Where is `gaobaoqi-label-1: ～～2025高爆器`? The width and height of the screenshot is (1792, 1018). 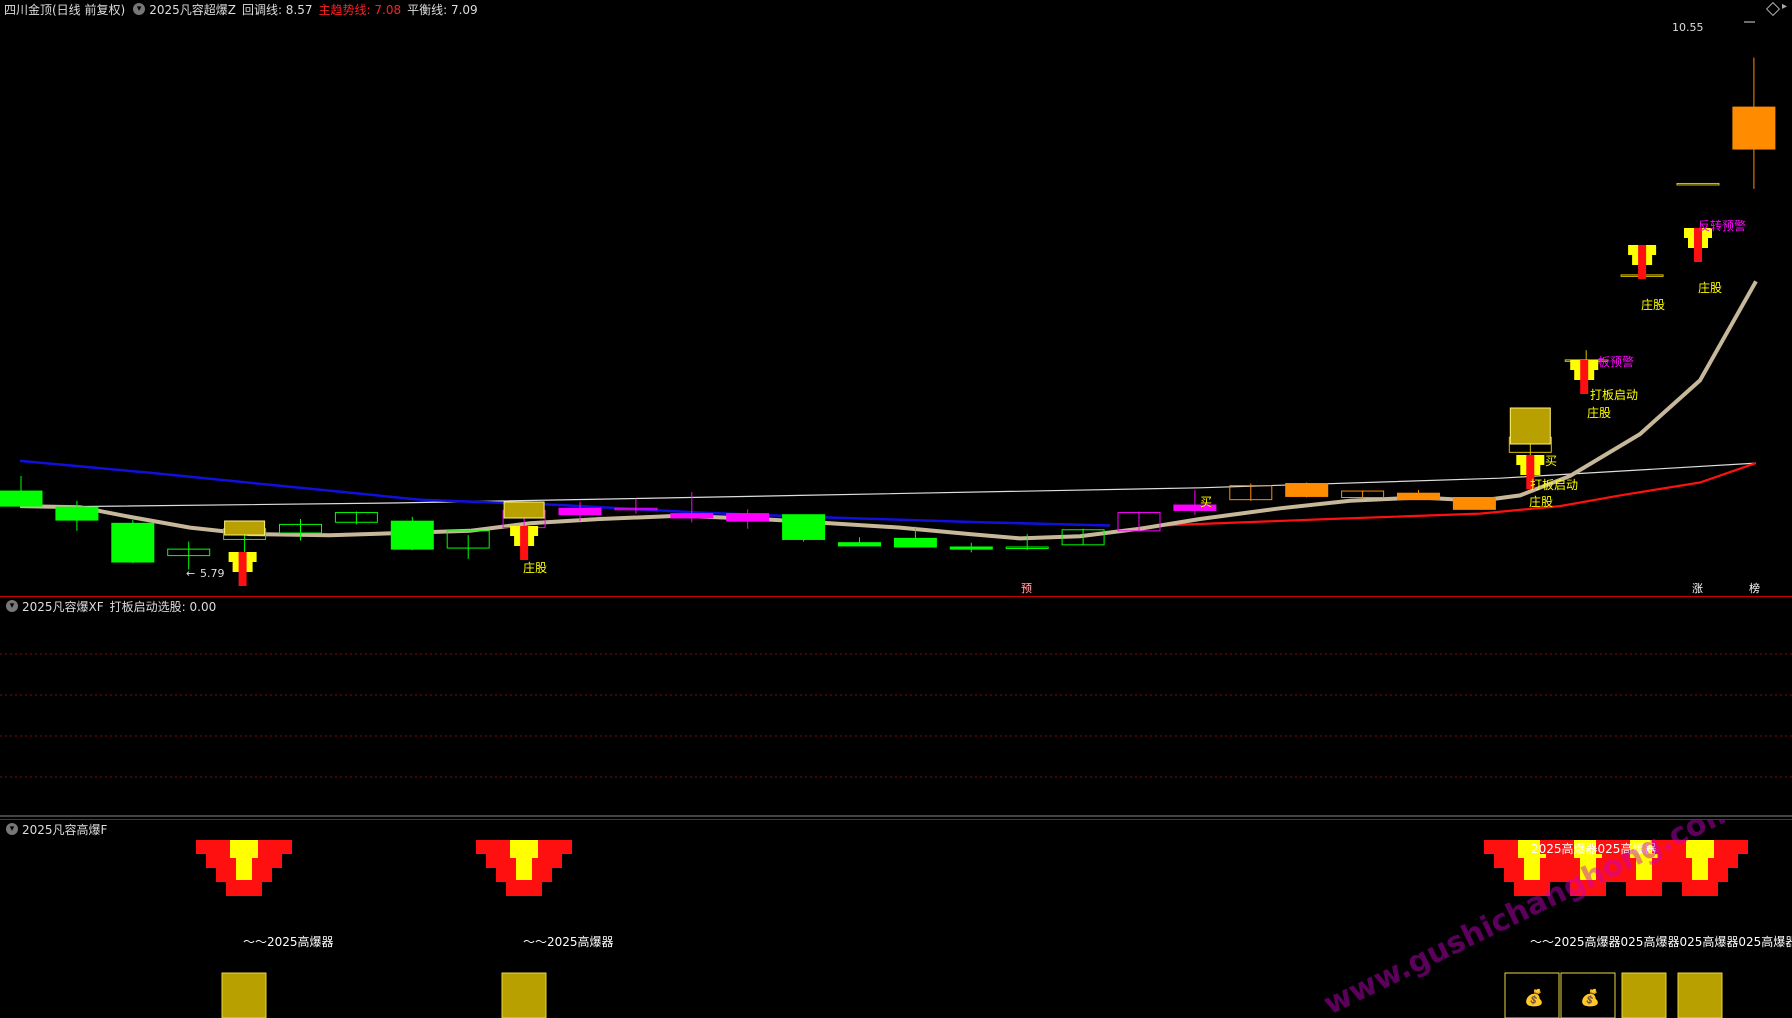
gaobaoqi-label-1: ～～2025高爆器 is located at coordinates (288, 941).